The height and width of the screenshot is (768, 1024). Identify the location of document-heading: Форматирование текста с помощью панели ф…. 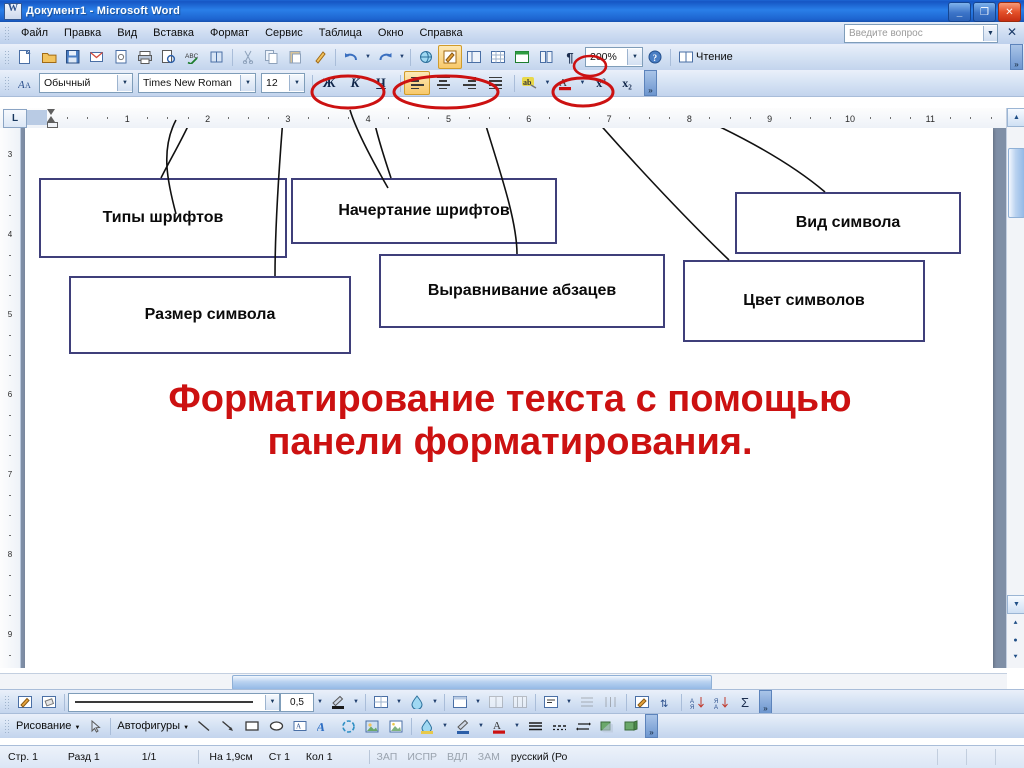
(510, 420).